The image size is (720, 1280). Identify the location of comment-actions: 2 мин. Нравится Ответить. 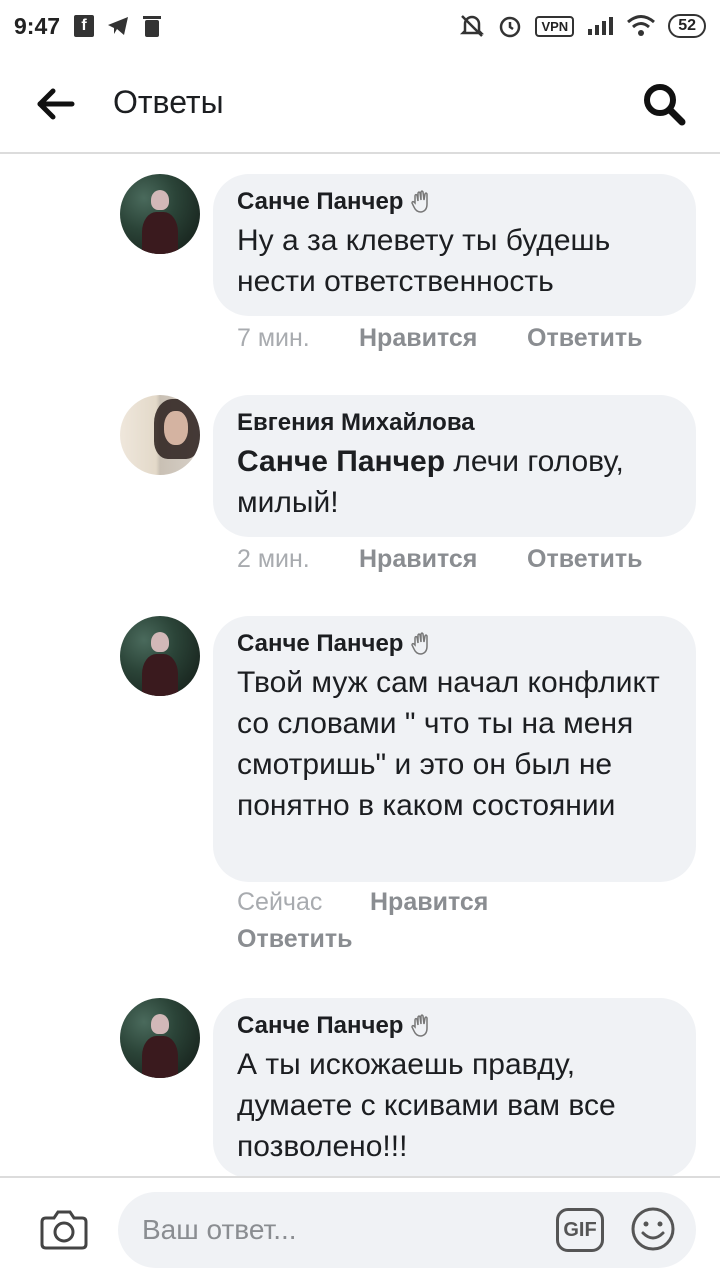
(440, 559).